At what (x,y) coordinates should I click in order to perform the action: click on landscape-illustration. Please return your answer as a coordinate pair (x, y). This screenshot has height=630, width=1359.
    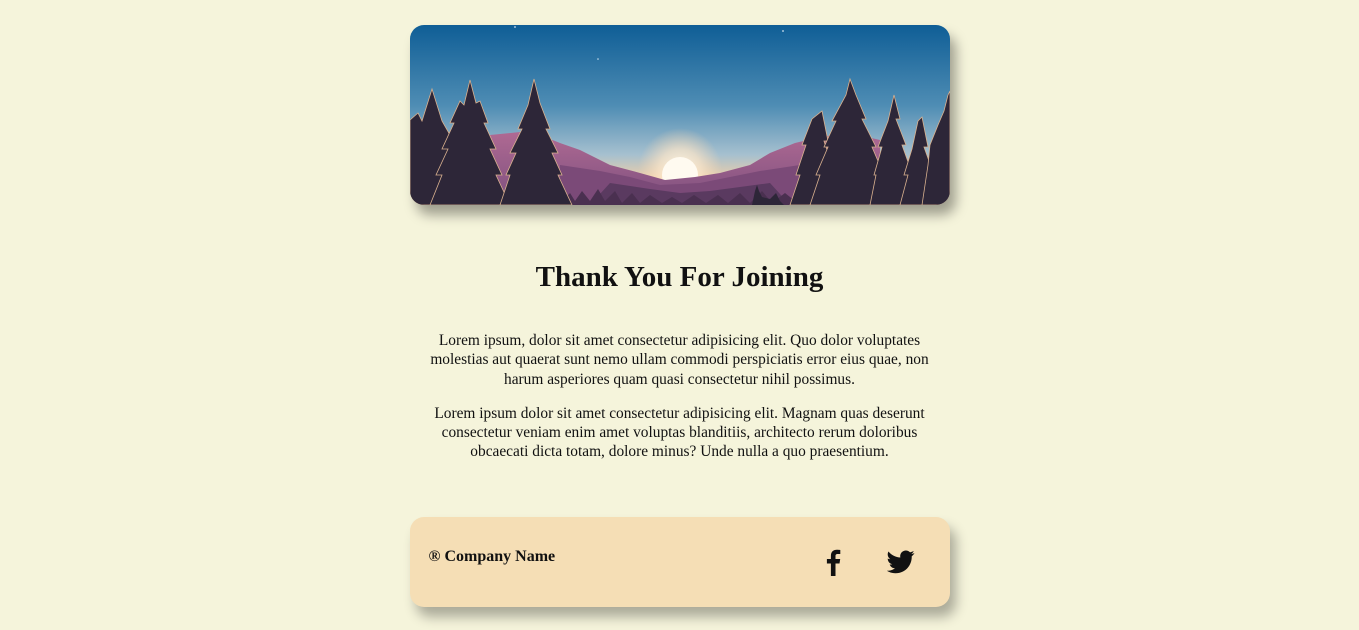
    Looking at the image, I should click on (679, 115).